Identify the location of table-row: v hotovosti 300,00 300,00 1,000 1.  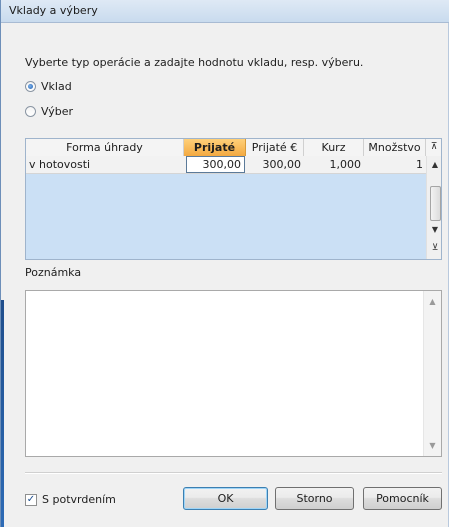
(226, 165).